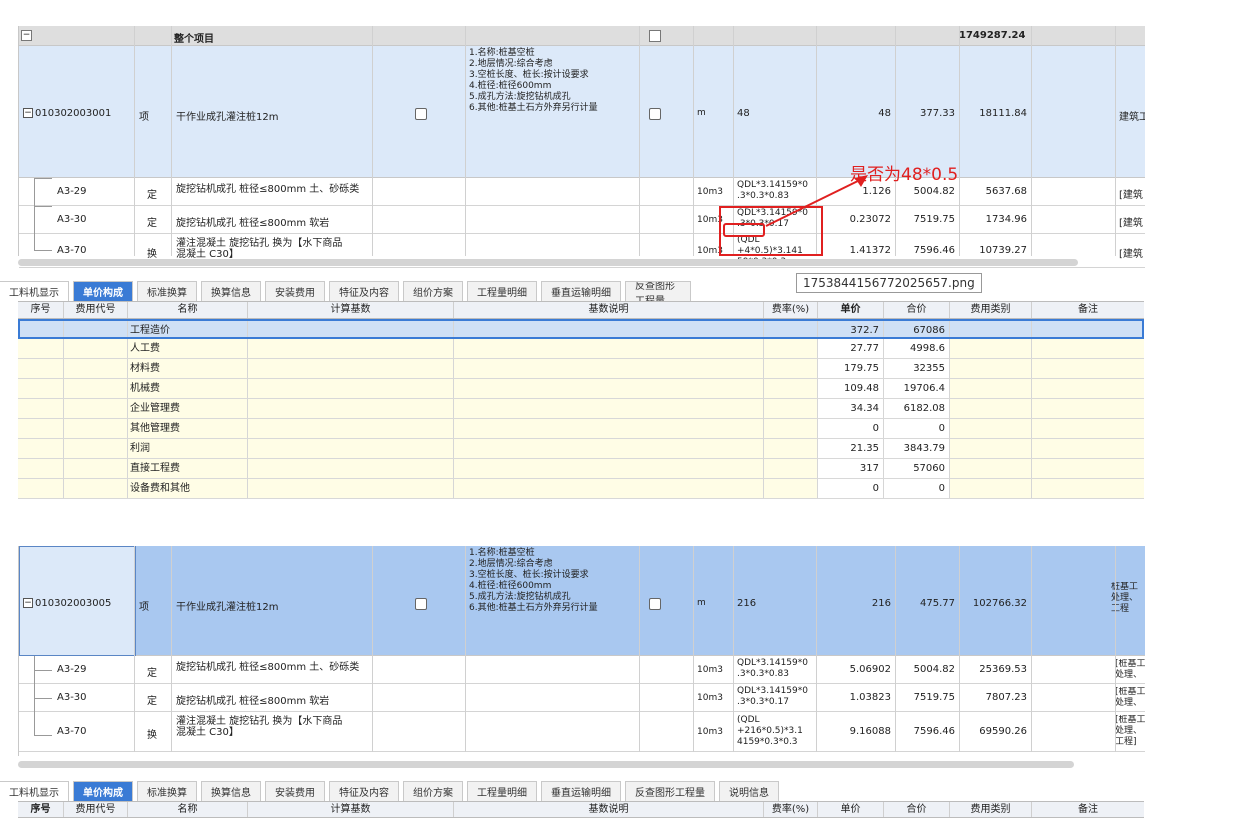 This screenshot has width=1240, height=818. I want to click on cost-row: 企业管理费 34.34 6182.08, so click(581, 409).